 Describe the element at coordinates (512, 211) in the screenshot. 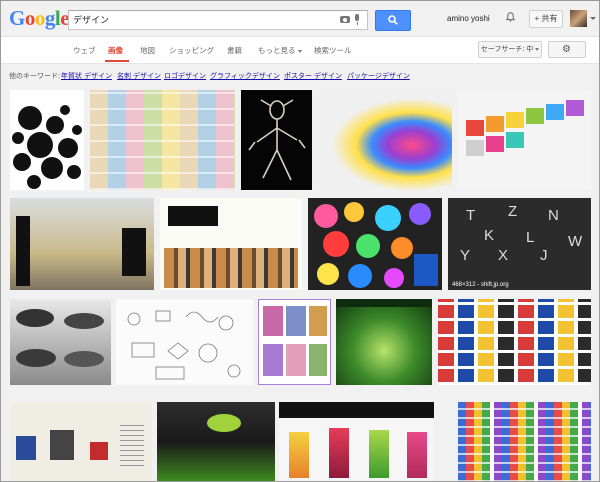

I see `svg-text: Z` at that location.